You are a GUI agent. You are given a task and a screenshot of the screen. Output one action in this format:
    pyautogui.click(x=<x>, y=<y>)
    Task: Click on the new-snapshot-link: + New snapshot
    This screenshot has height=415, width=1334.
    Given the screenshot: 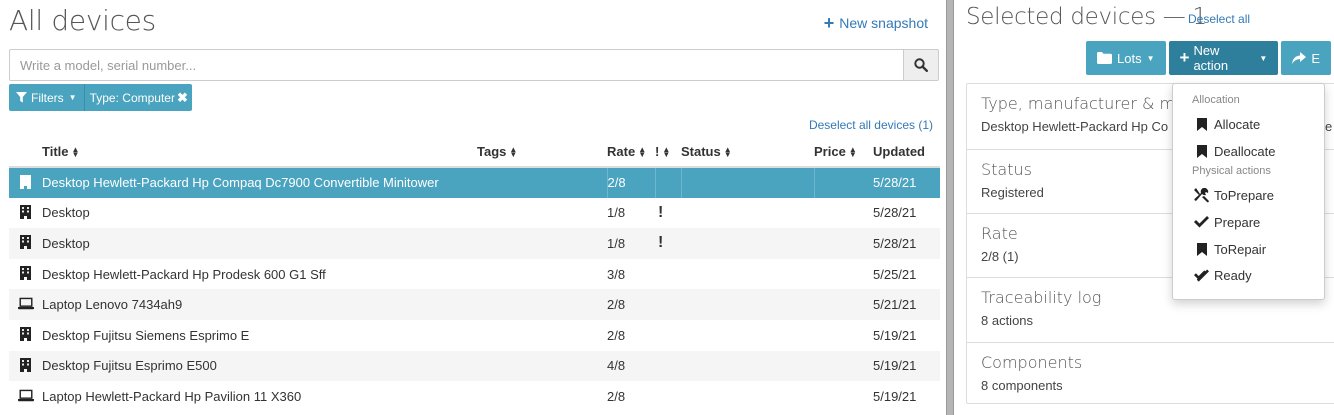 What is the action you would take?
    pyautogui.click(x=876, y=22)
    